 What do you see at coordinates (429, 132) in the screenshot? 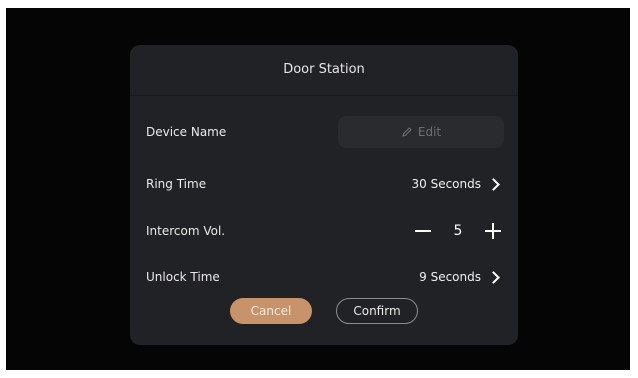
I see `edit-label: Edit` at bounding box center [429, 132].